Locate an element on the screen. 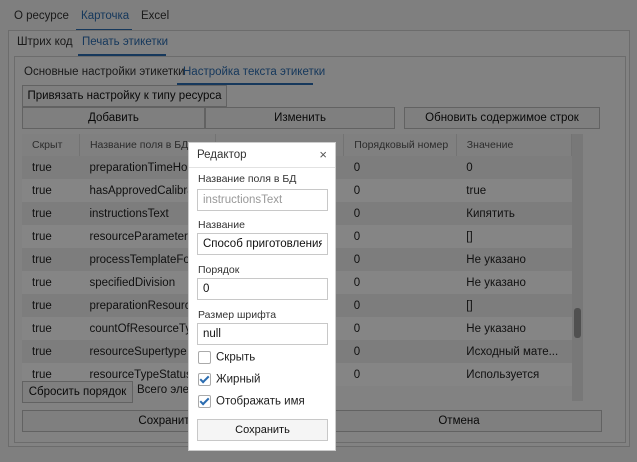  dialog-title: Редактор is located at coordinates (222, 155).